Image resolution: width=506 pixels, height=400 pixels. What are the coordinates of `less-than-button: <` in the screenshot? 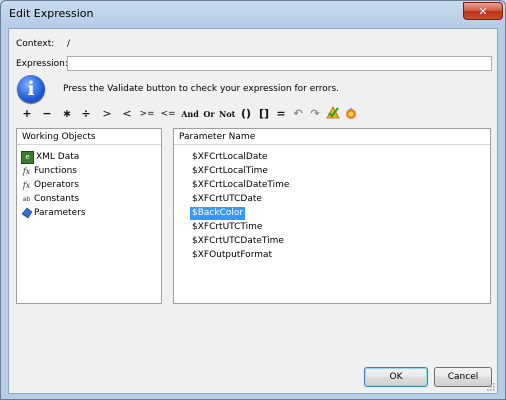 It's located at (127, 114).